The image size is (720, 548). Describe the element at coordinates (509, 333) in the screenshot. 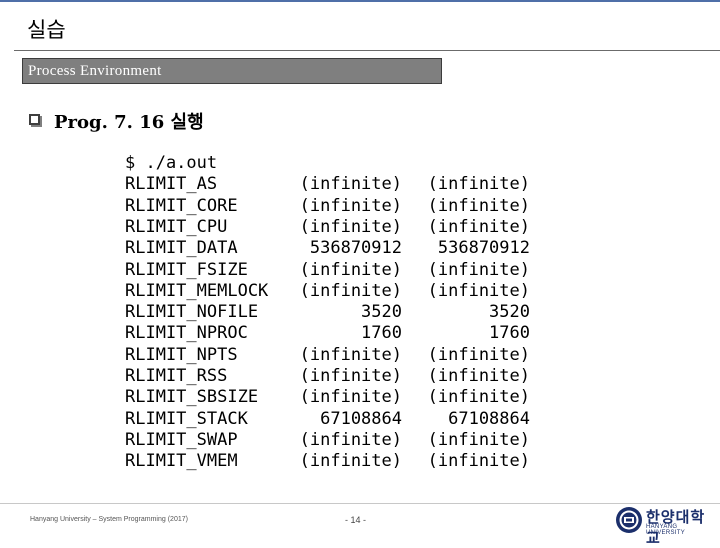

I see `hard-limit: 1760` at that location.